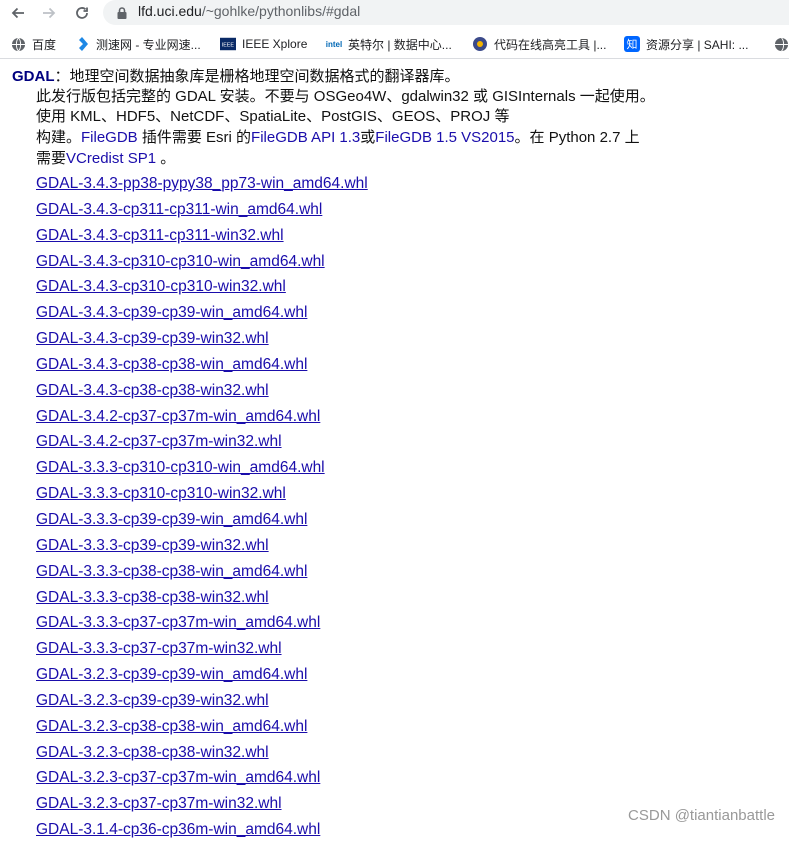 The height and width of the screenshot is (845, 789). I want to click on list-item: GDAL-3.2.3-cp37-cp37m-win32.whl, so click(202, 806).